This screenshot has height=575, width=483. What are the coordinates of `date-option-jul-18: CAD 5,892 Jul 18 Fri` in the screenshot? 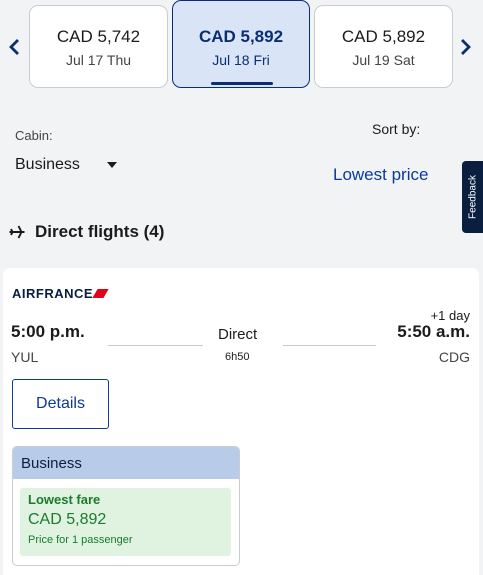 It's located at (241, 44).